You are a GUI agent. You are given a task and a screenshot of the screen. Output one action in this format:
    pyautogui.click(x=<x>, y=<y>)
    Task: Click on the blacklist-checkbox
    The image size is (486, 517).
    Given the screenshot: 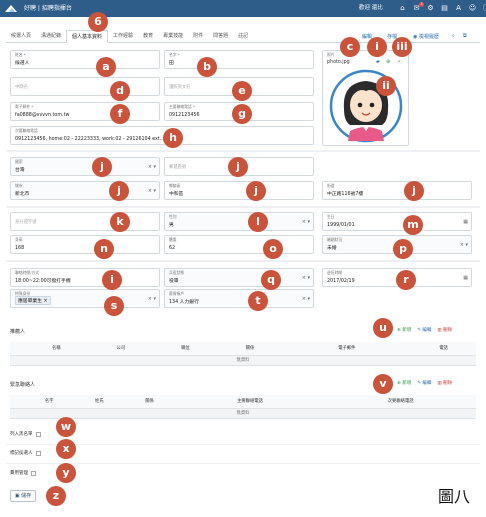 What is the action you would take?
    pyautogui.click(x=38, y=434)
    